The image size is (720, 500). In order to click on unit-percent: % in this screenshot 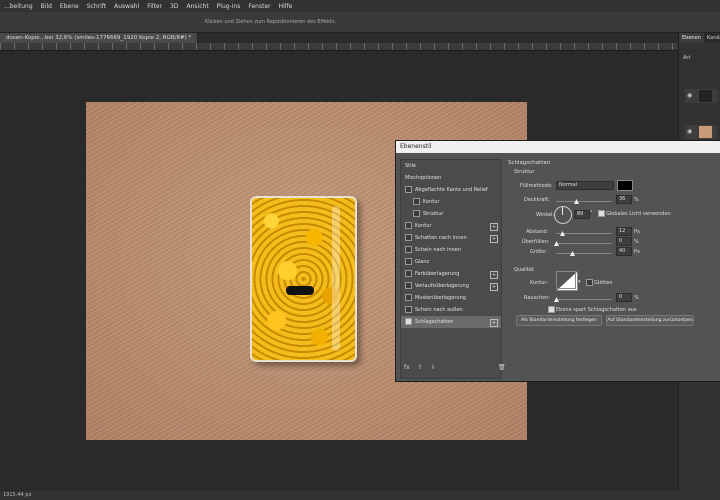, I will do `click(636, 200)`.